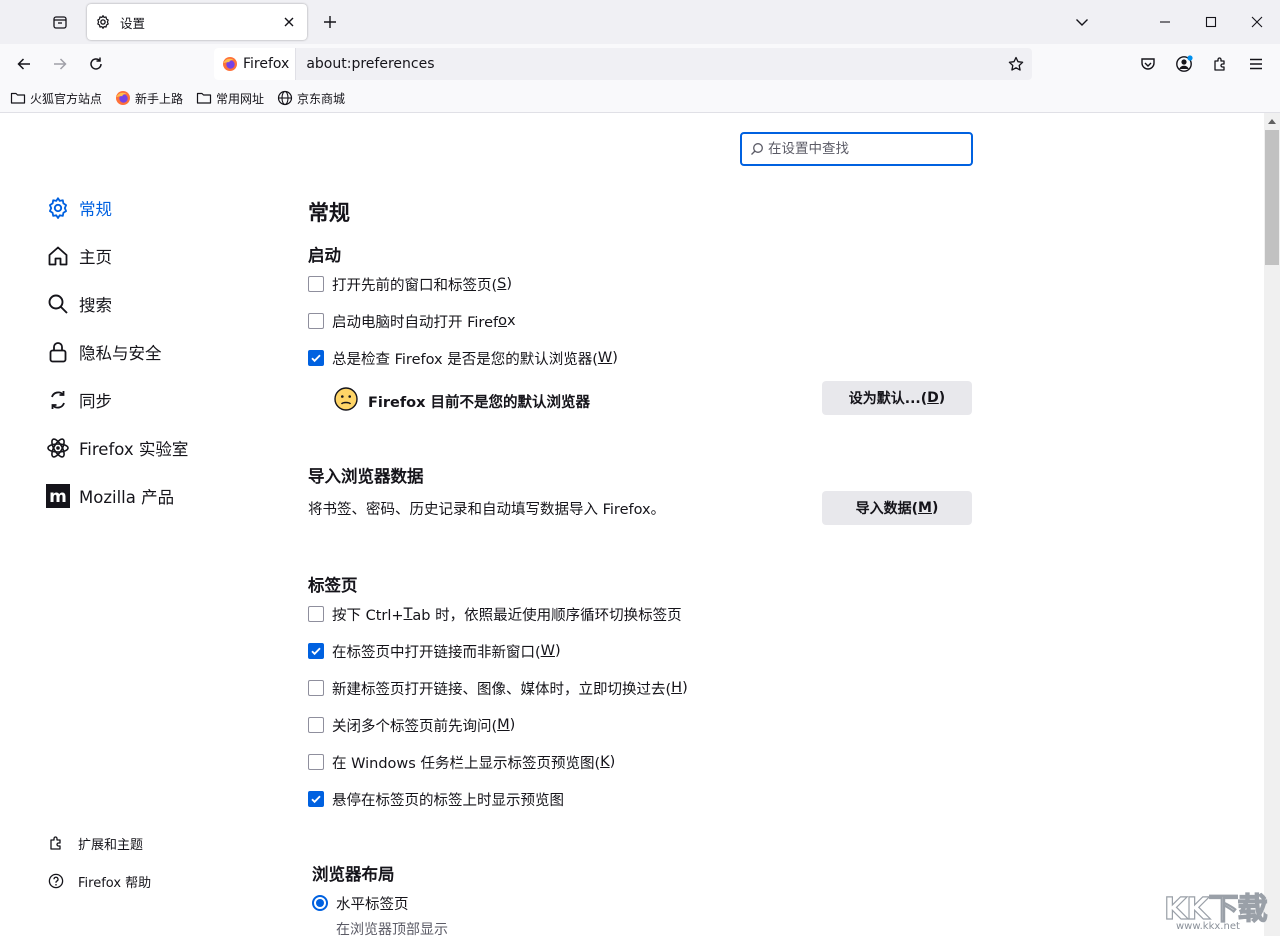  I want to click on forward-button, so click(60, 64).